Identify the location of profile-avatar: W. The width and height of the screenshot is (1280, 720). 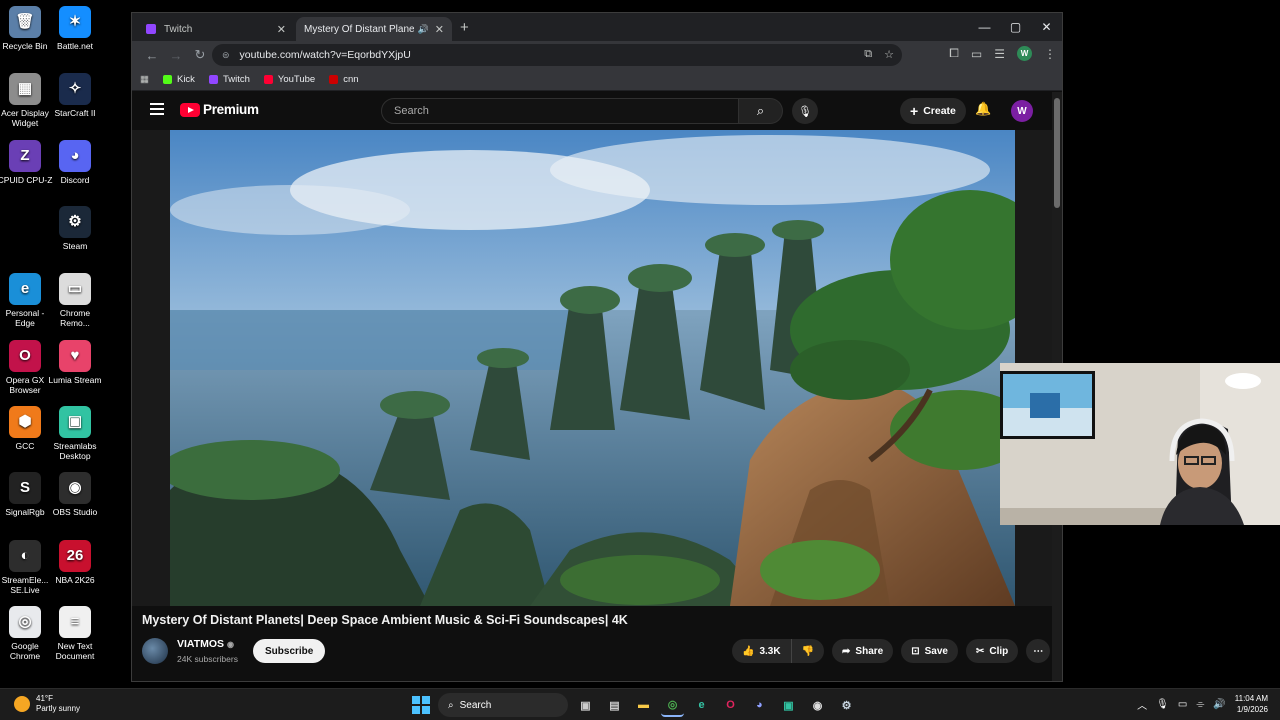
(1024, 53).